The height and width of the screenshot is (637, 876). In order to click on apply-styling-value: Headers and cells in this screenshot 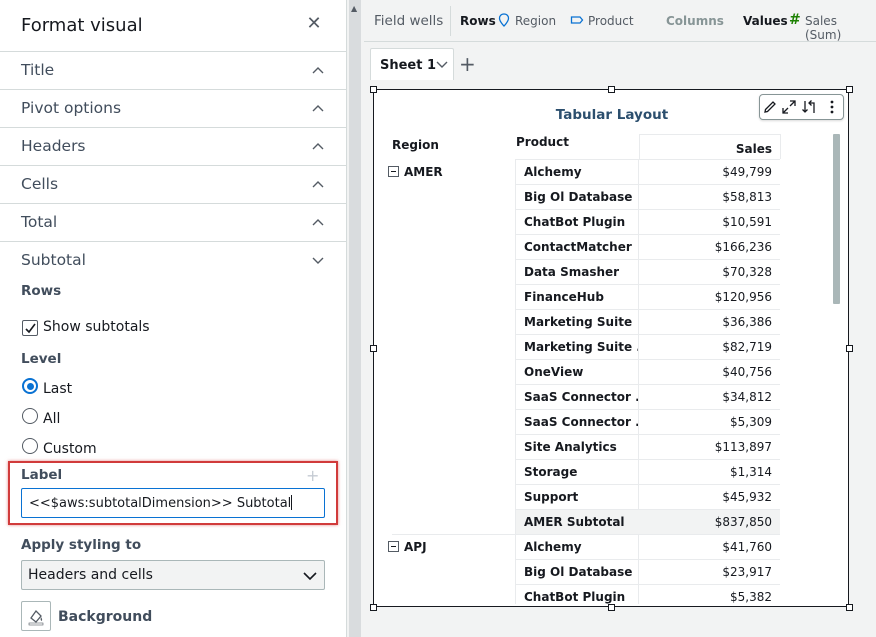, I will do `click(90, 575)`.